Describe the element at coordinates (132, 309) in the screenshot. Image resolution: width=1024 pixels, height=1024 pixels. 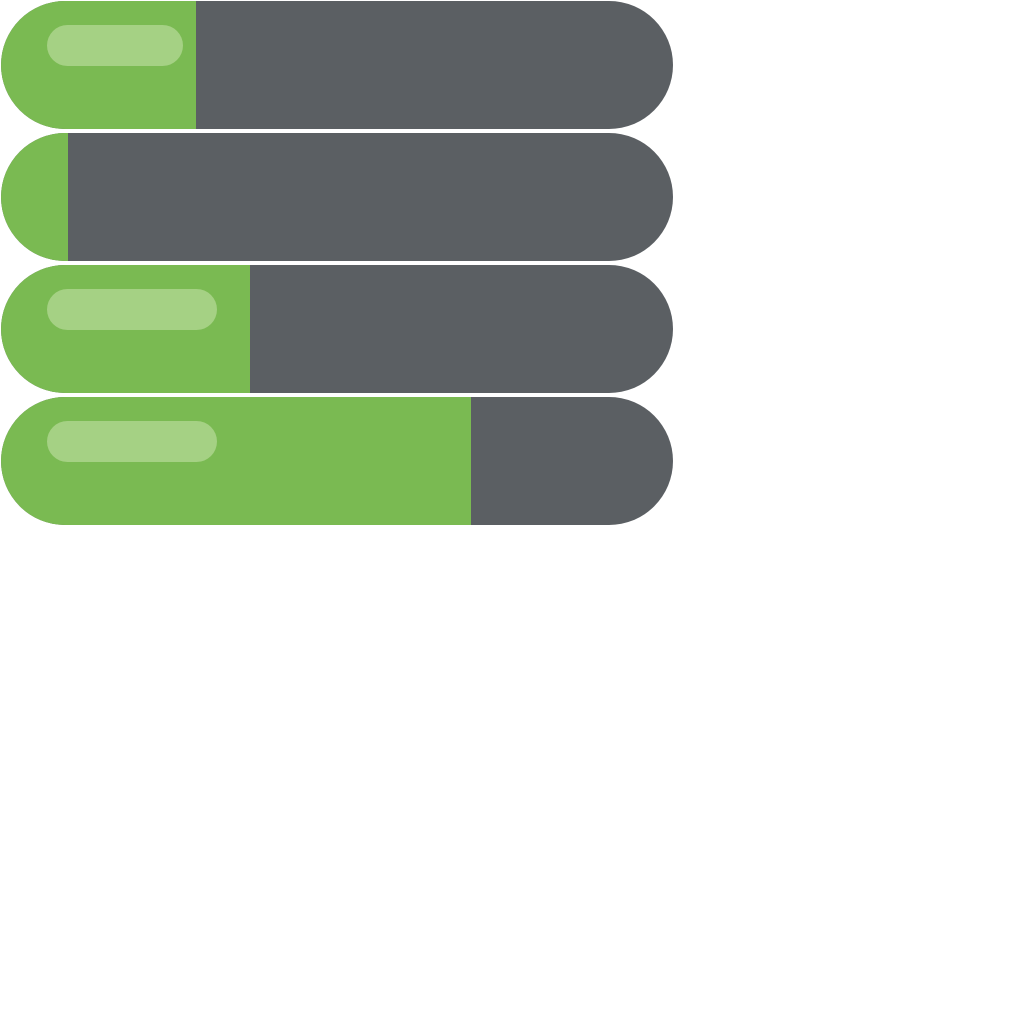
I see `progress-bar-3-highlight` at that location.